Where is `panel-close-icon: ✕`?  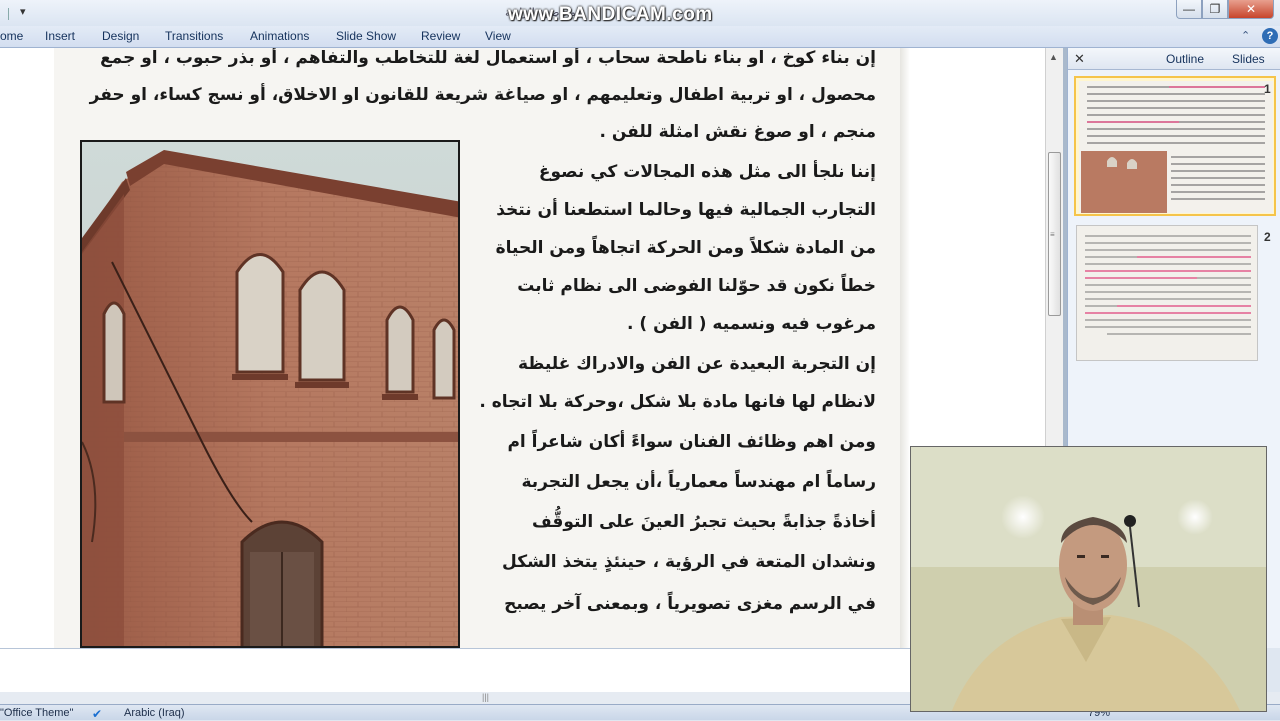 panel-close-icon: ✕ is located at coordinates (1079, 59).